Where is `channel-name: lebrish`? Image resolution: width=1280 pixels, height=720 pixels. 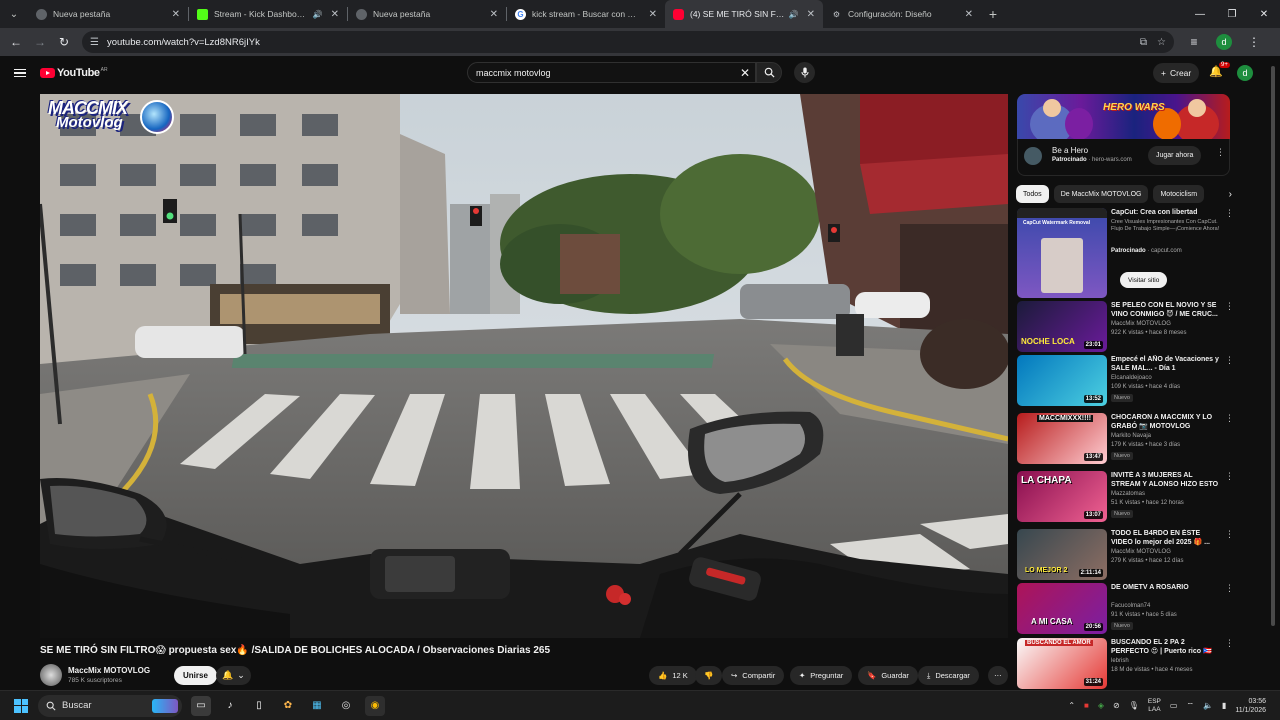
channel-name: lebrish is located at coordinates (1120, 661).